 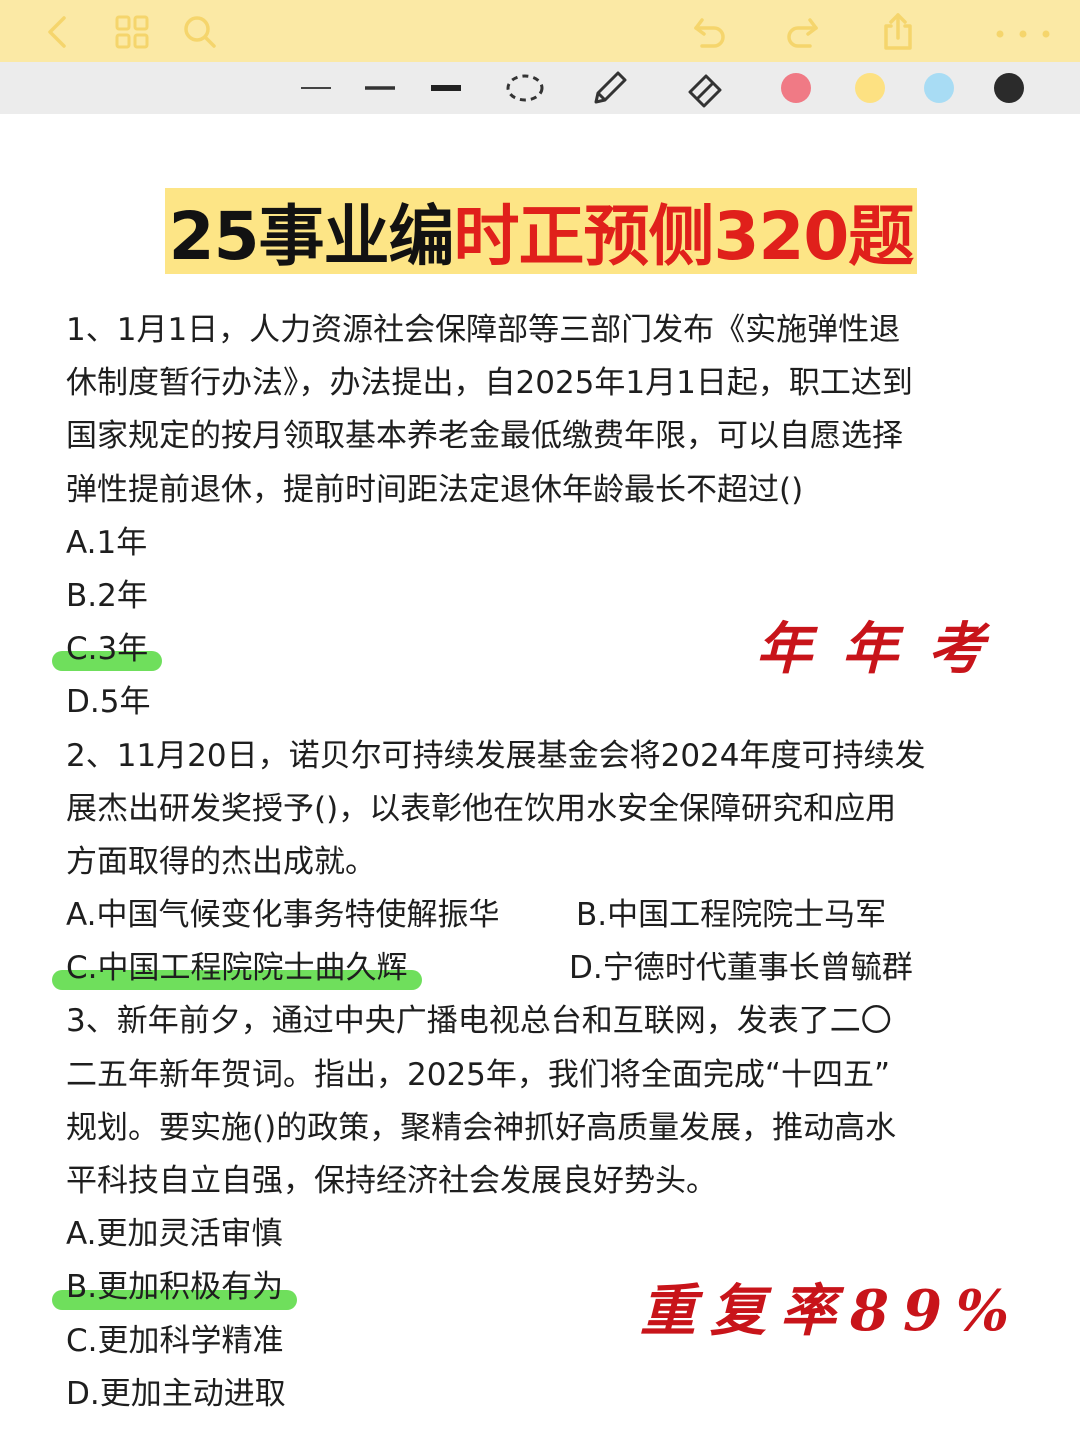 What do you see at coordinates (481, 1127) in the screenshot?
I see `question-3-line: 规划。要实施()的政策，聚精会神抓好高质量发展，推动高水` at bounding box center [481, 1127].